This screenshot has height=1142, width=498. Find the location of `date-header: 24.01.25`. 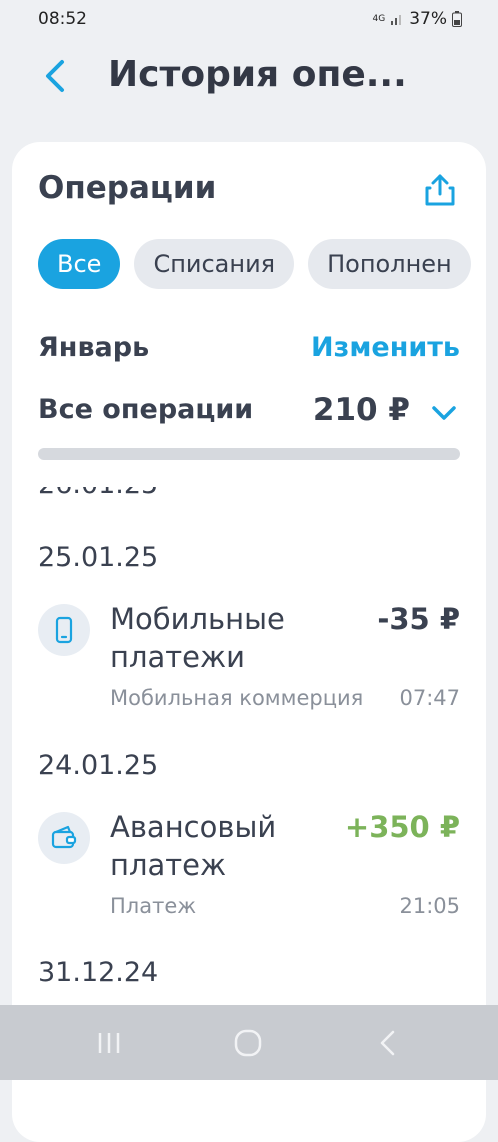

date-header: 24.01.25 is located at coordinates (98, 765).